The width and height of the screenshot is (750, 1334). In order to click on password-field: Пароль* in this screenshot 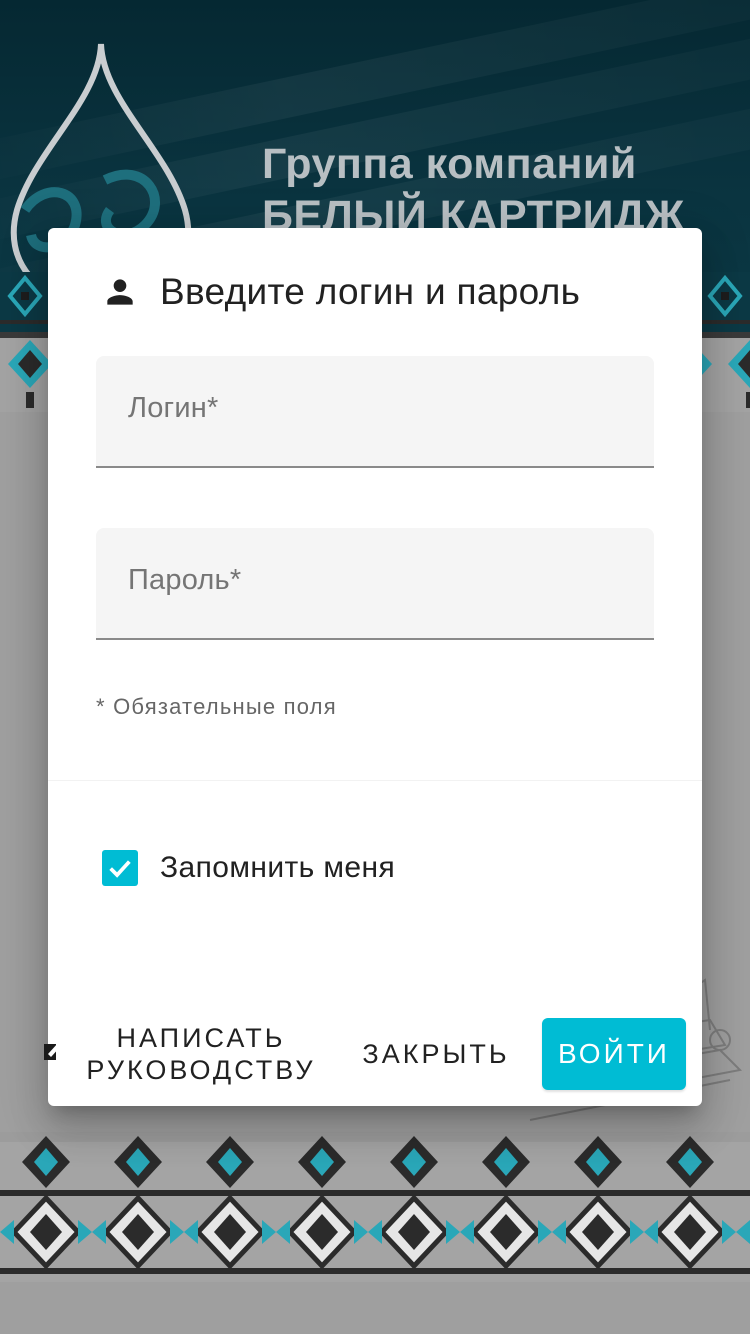, I will do `click(375, 584)`.